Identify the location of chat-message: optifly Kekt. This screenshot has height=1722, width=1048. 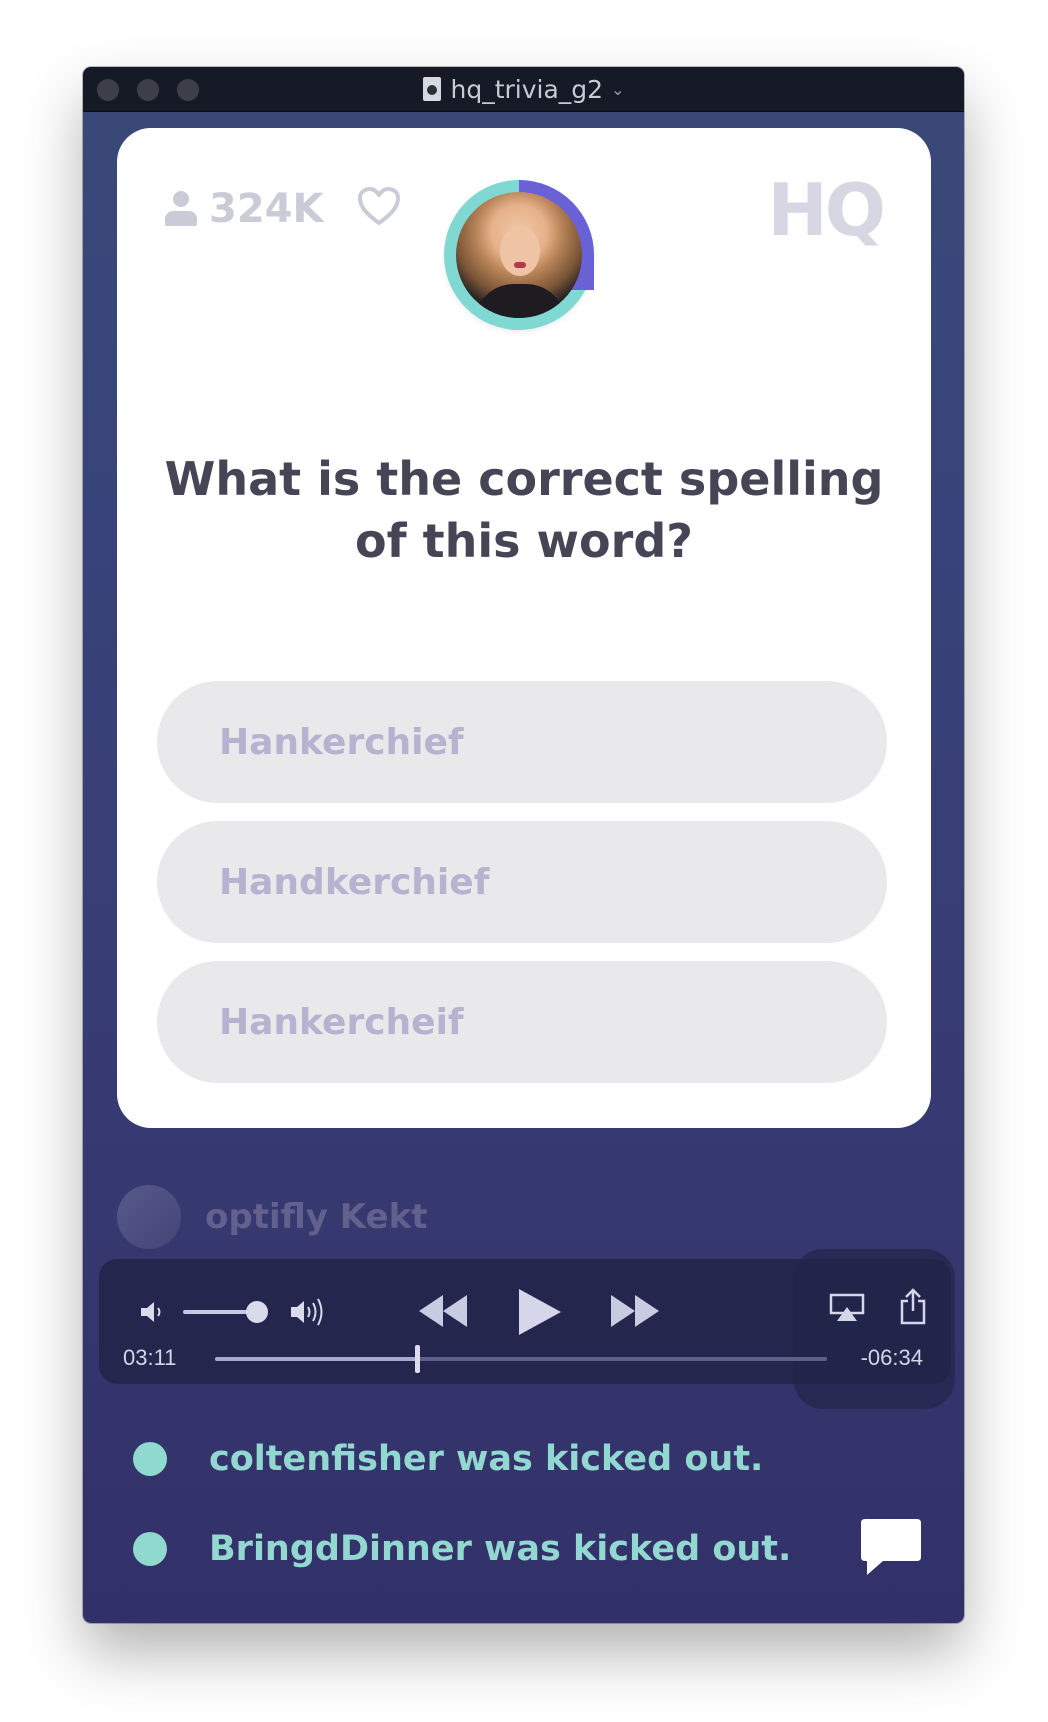
(272, 1217).